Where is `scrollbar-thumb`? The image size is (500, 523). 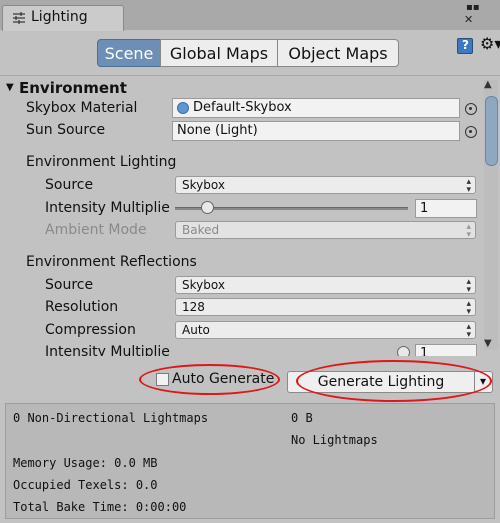 scrollbar-thumb is located at coordinates (491, 131).